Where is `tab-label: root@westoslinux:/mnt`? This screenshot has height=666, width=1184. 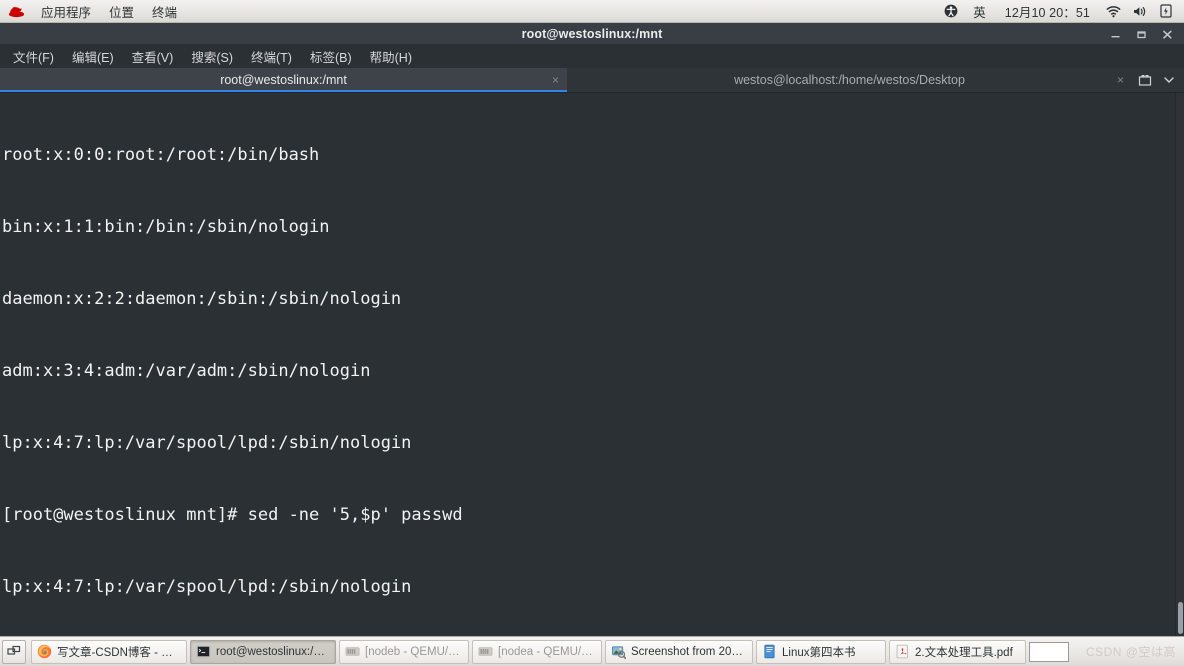
tab-label: root@westoslinux:/mnt is located at coordinates (283, 80).